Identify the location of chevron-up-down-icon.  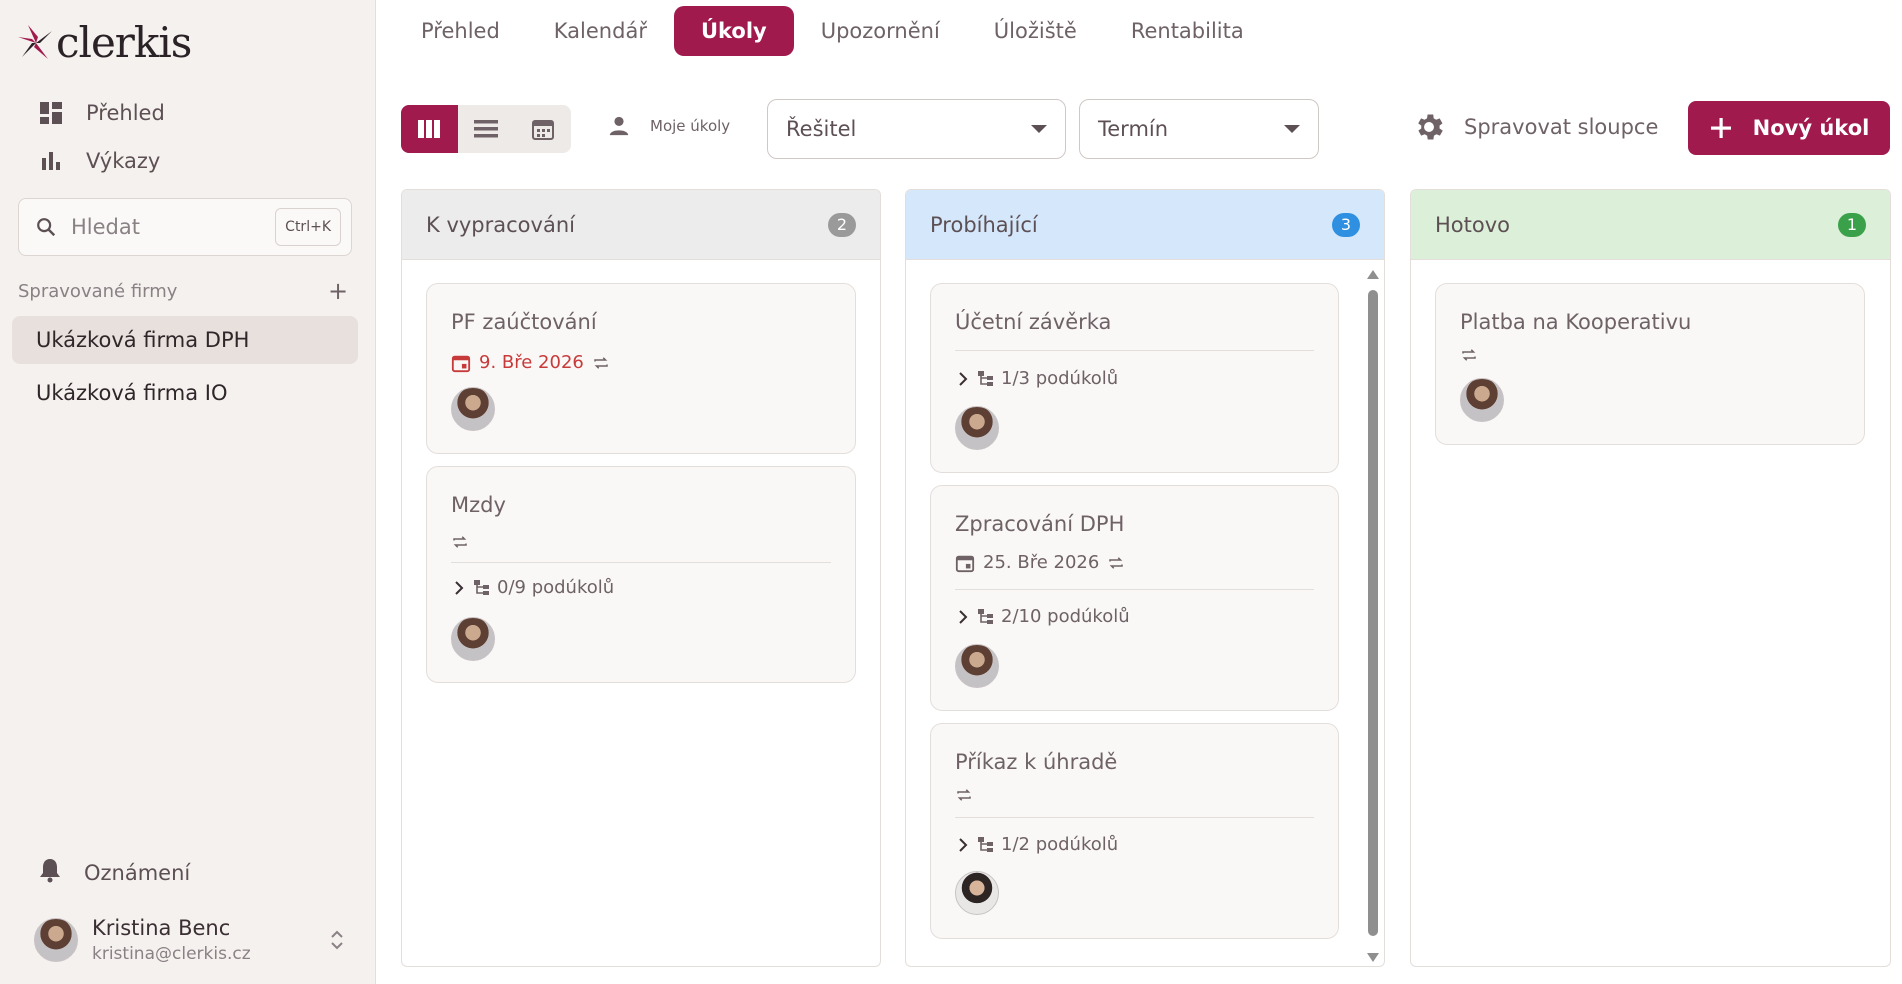
(337, 940).